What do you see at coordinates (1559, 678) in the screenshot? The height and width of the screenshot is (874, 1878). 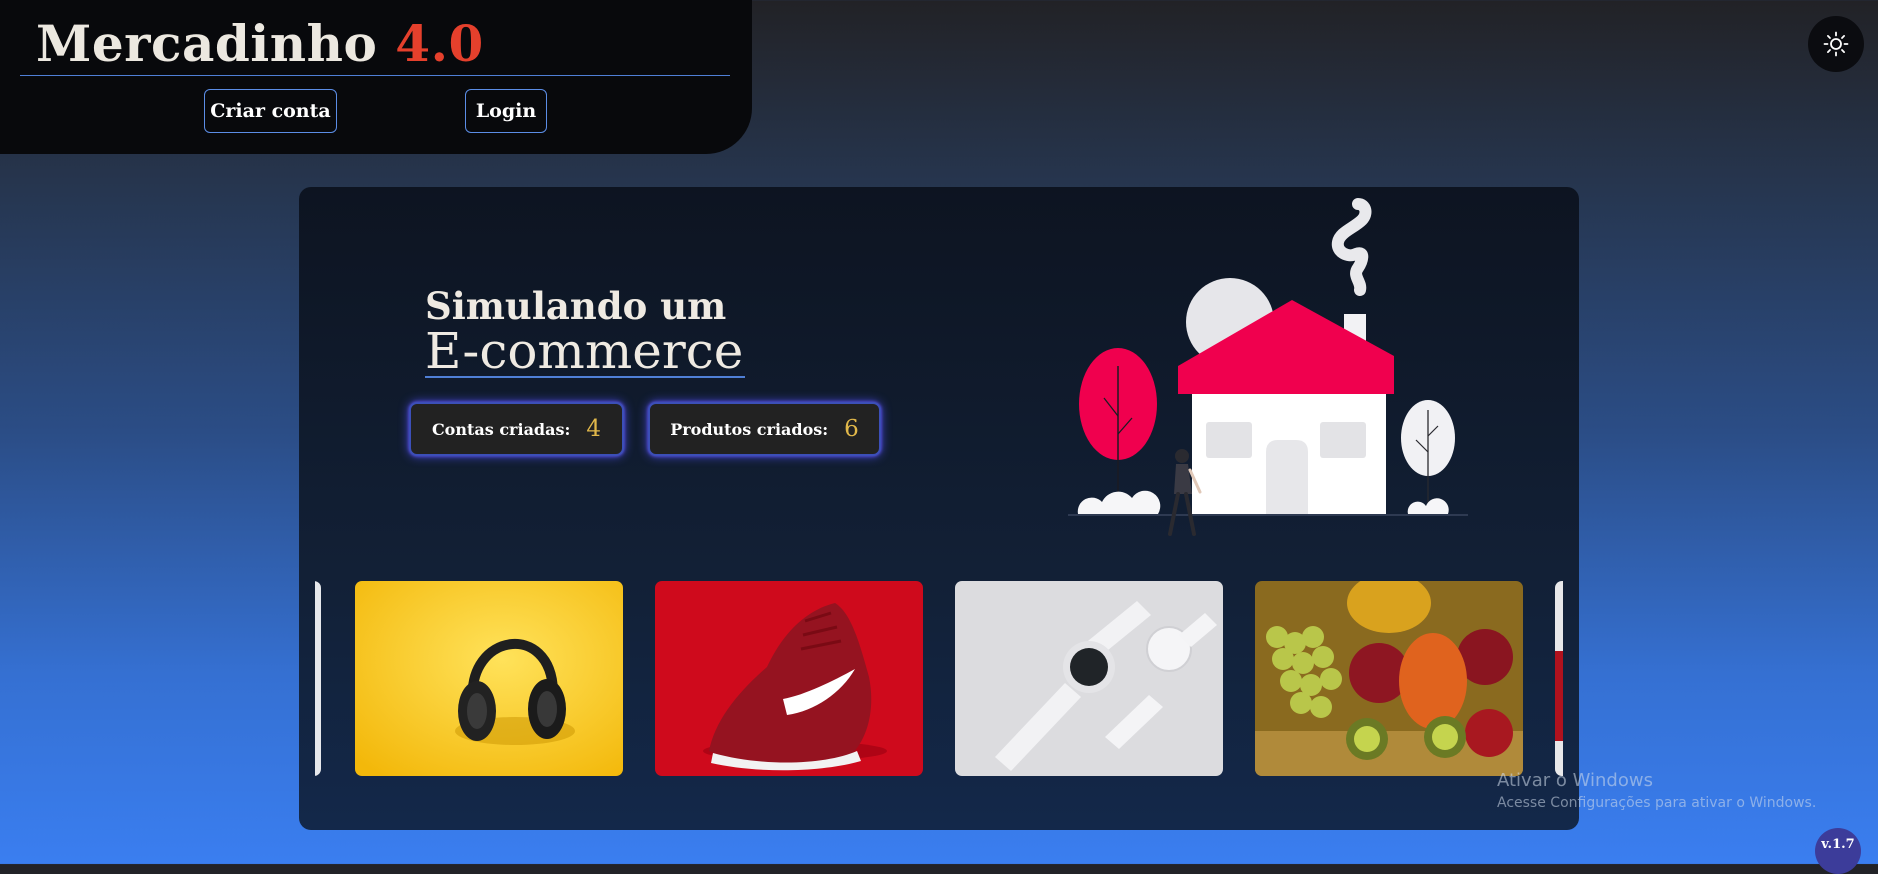 I see `carousel-slide-partial-right` at bounding box center [1559, 678].